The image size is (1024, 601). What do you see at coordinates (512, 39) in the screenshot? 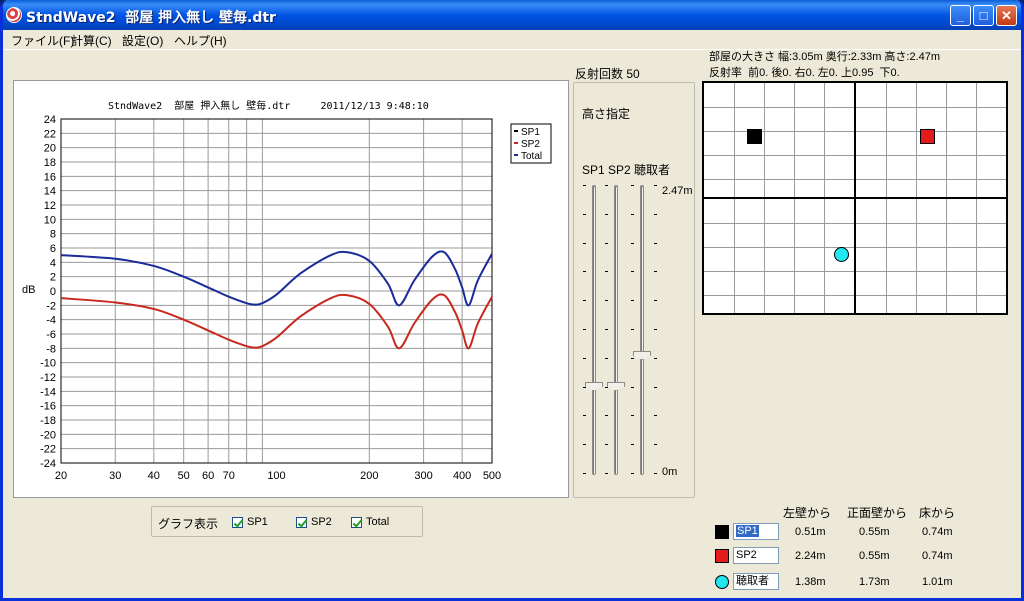
I see `menu-bar: ファイル(F) 計算(C) 設定(O) ヘルプ(H)` at bounding box center [512, 39].